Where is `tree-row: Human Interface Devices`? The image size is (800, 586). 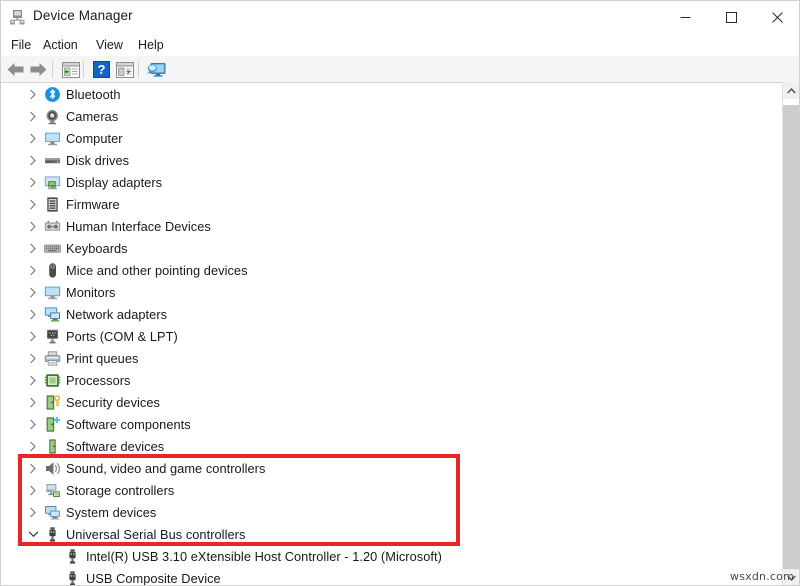 tree-row: Human Interface Devices is located at coordinates (385, 226).